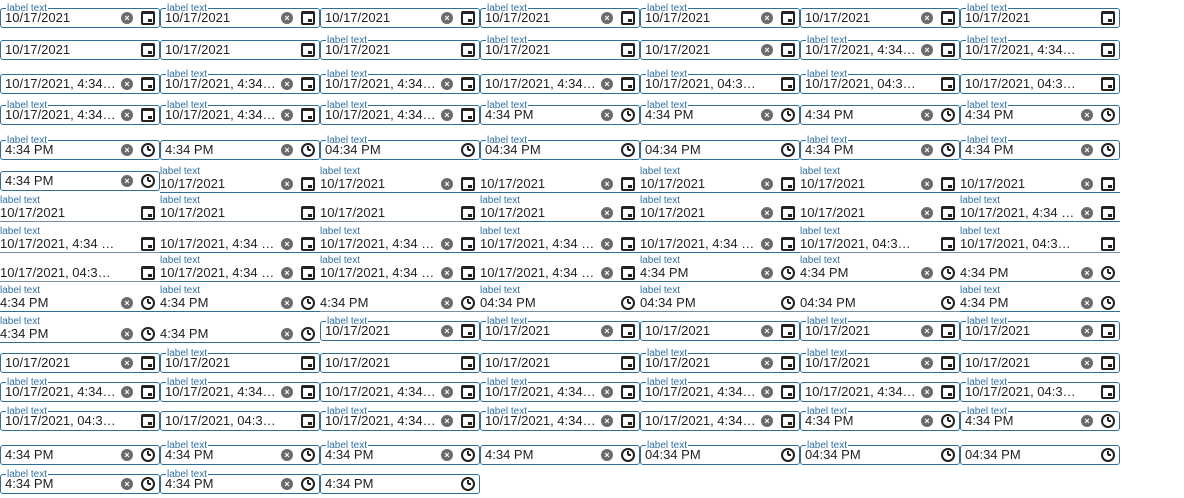 Image resolution: width=1184 pixels, height=498 pixels. Describe the element at coordinates (560, 361) in the screenshot. I see `picker-field: 10/17/2021` at that location.